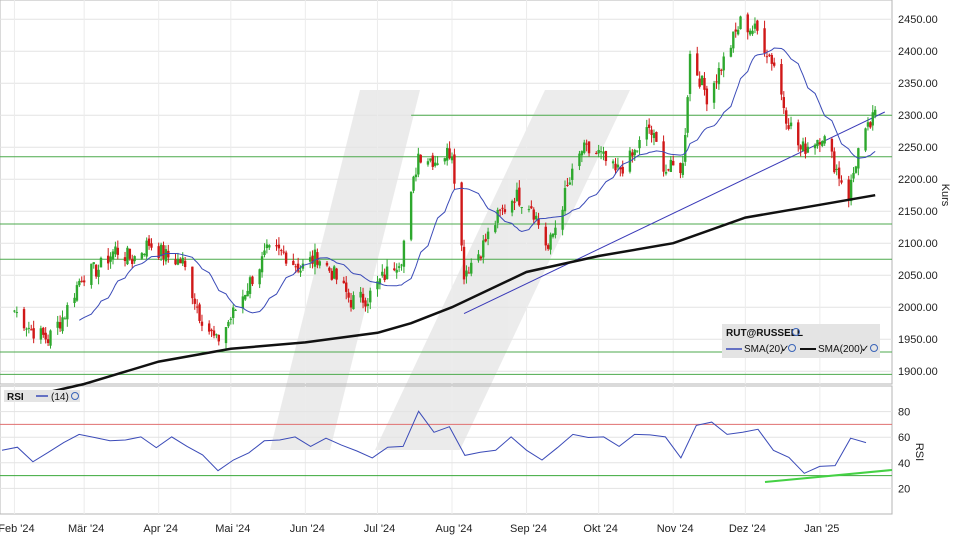 This screenshot has width=960, height=540. What do you see at coordinates (454, 529) in the screenshot?
I see `x-tick-label: Aug '24` at bounding box center [454, 529].